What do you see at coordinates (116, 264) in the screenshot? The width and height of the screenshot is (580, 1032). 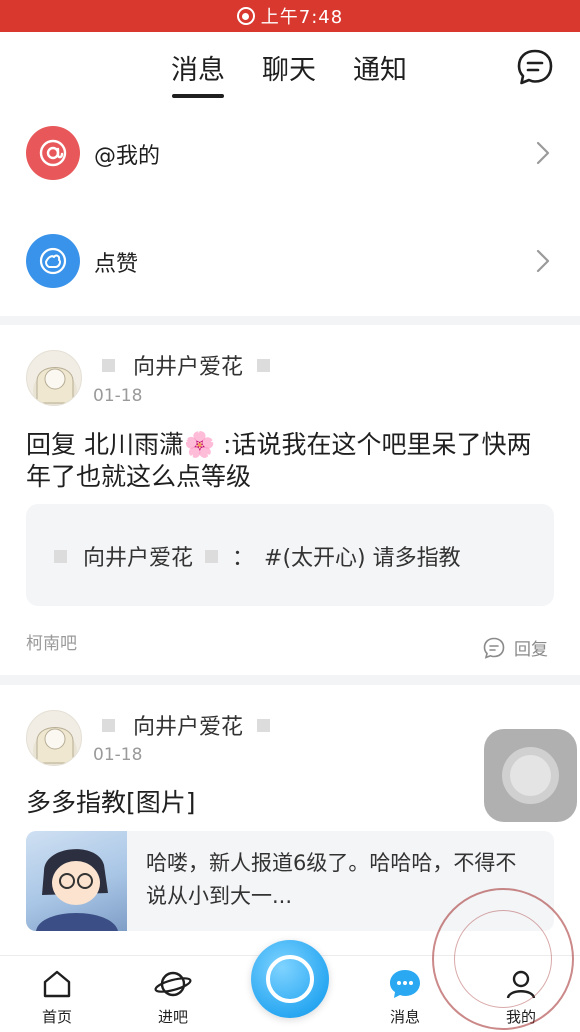 I see `entry-likes-label: 点赞` at bounding box center [116, 264].